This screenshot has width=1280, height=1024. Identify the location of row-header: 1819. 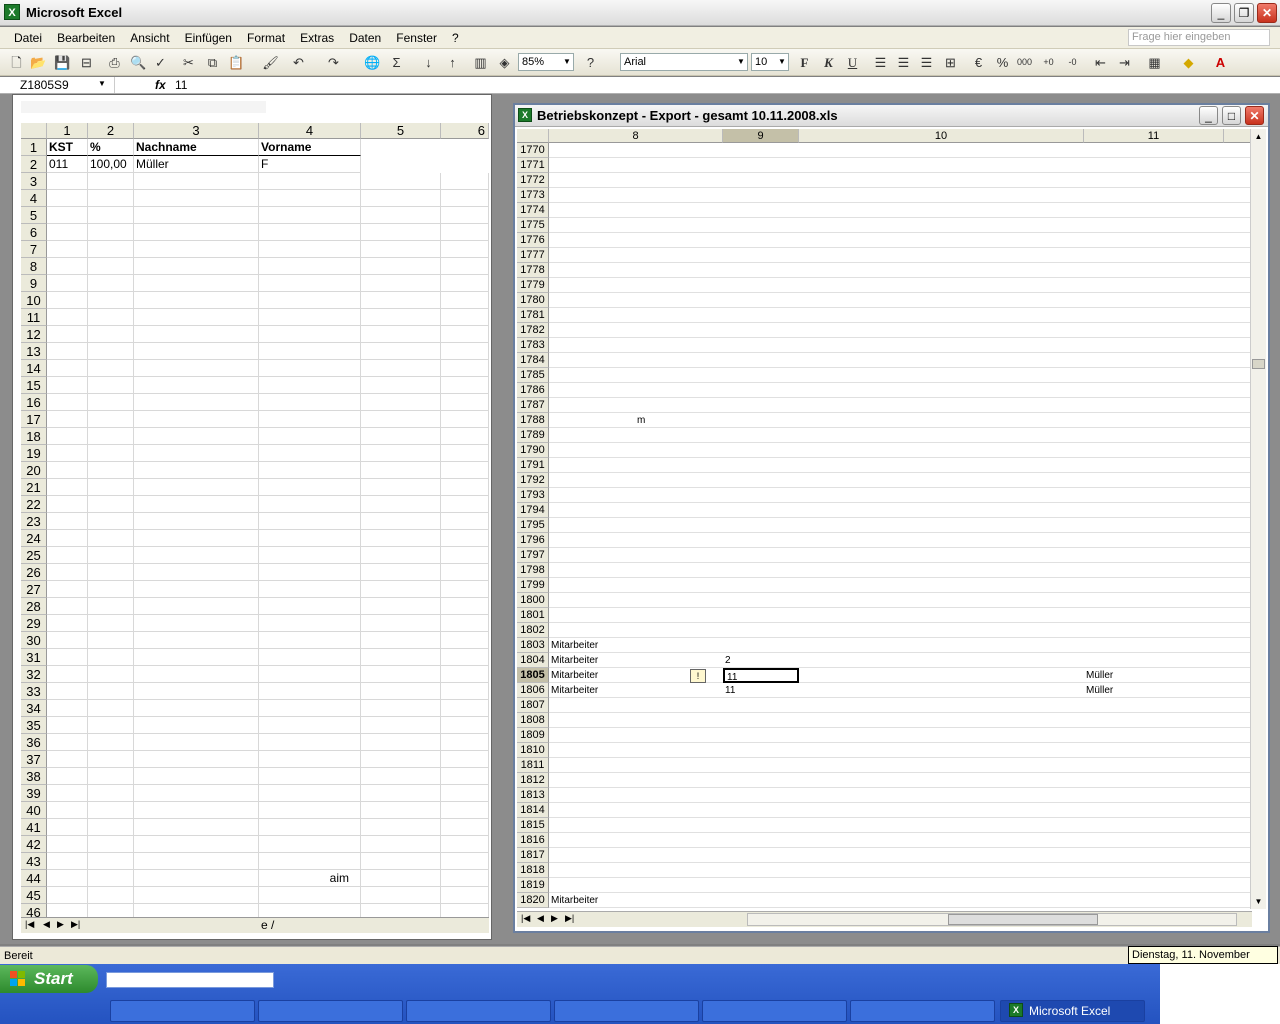
(533, 885).